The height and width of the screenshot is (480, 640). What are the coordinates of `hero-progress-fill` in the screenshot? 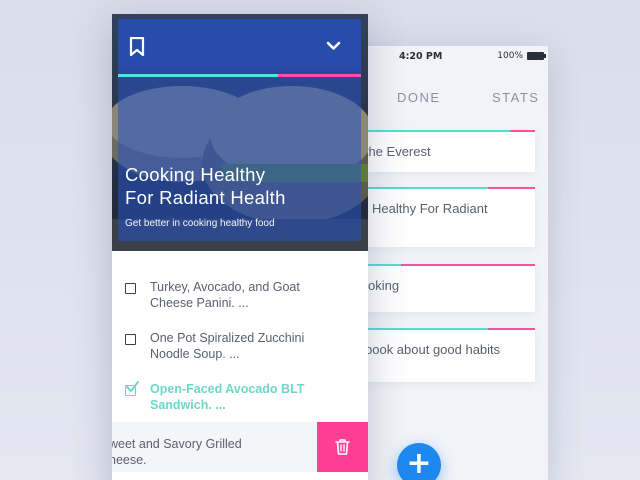 It's located at (198, 75).